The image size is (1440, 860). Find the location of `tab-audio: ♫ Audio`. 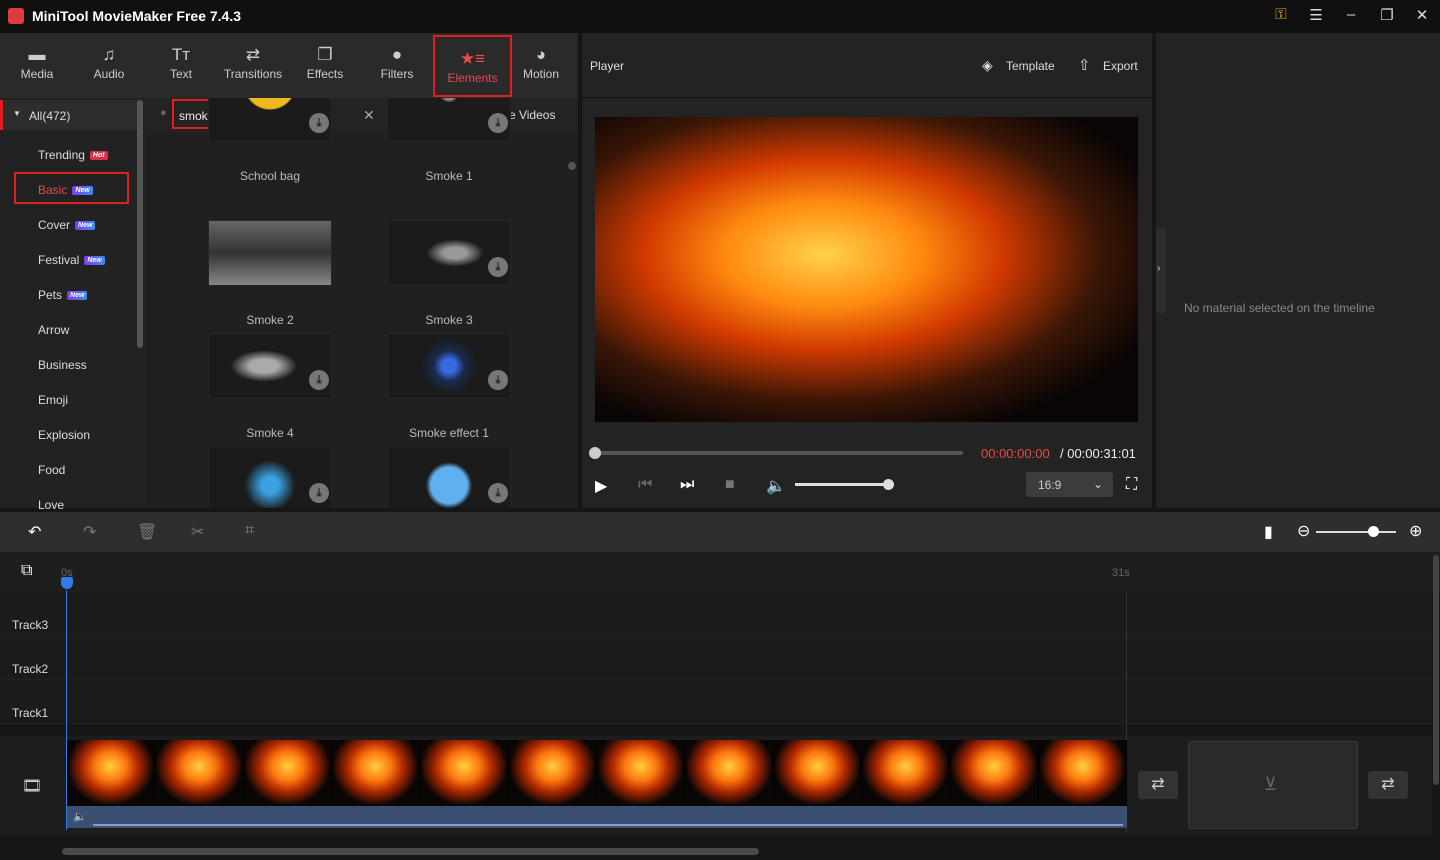

tab-audio: ♫ Audio is located at coordinates (109, 65).